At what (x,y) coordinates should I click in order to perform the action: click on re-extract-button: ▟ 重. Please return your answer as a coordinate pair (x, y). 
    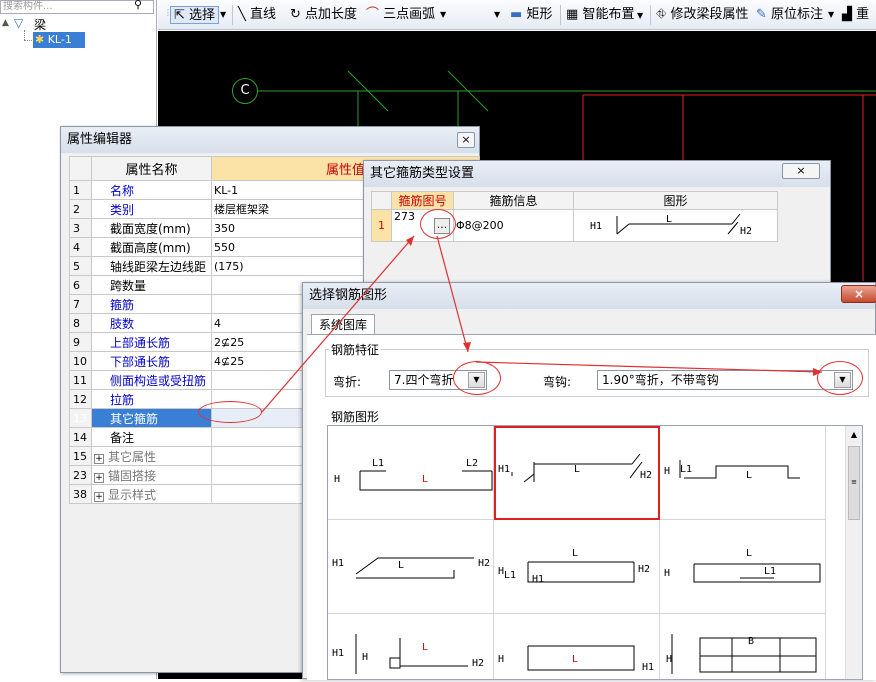
    Looking at the image, I should click on (855, 15).